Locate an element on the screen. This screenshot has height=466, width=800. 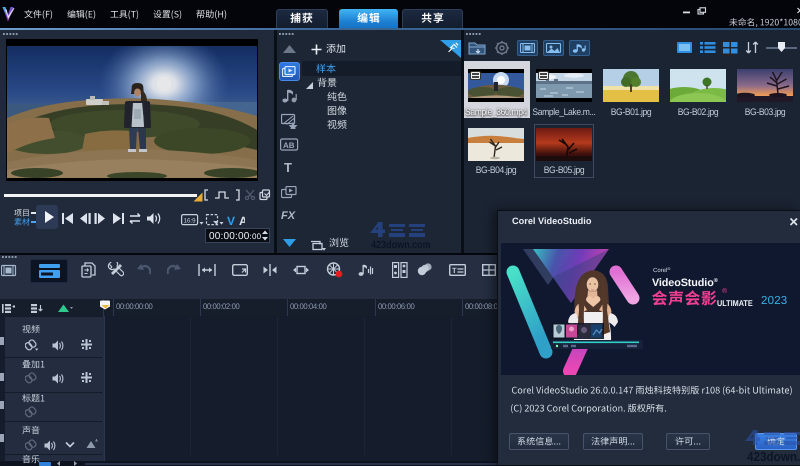
svg-text: A is located at coordinates (242, 220).